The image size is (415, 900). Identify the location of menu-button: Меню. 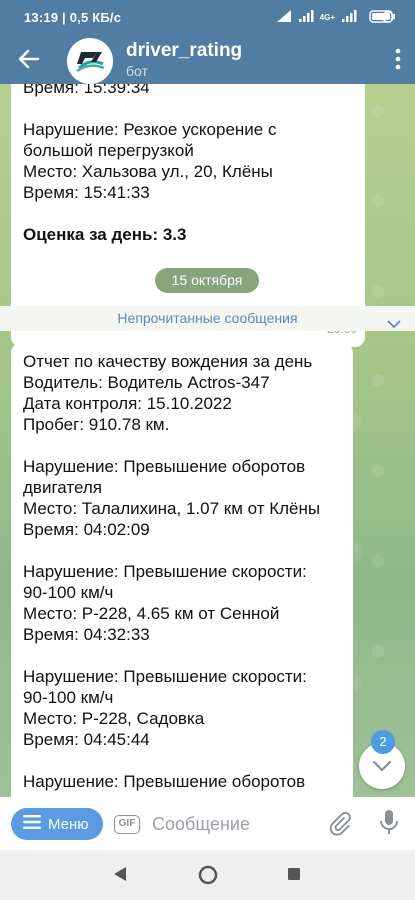
(57, 824).